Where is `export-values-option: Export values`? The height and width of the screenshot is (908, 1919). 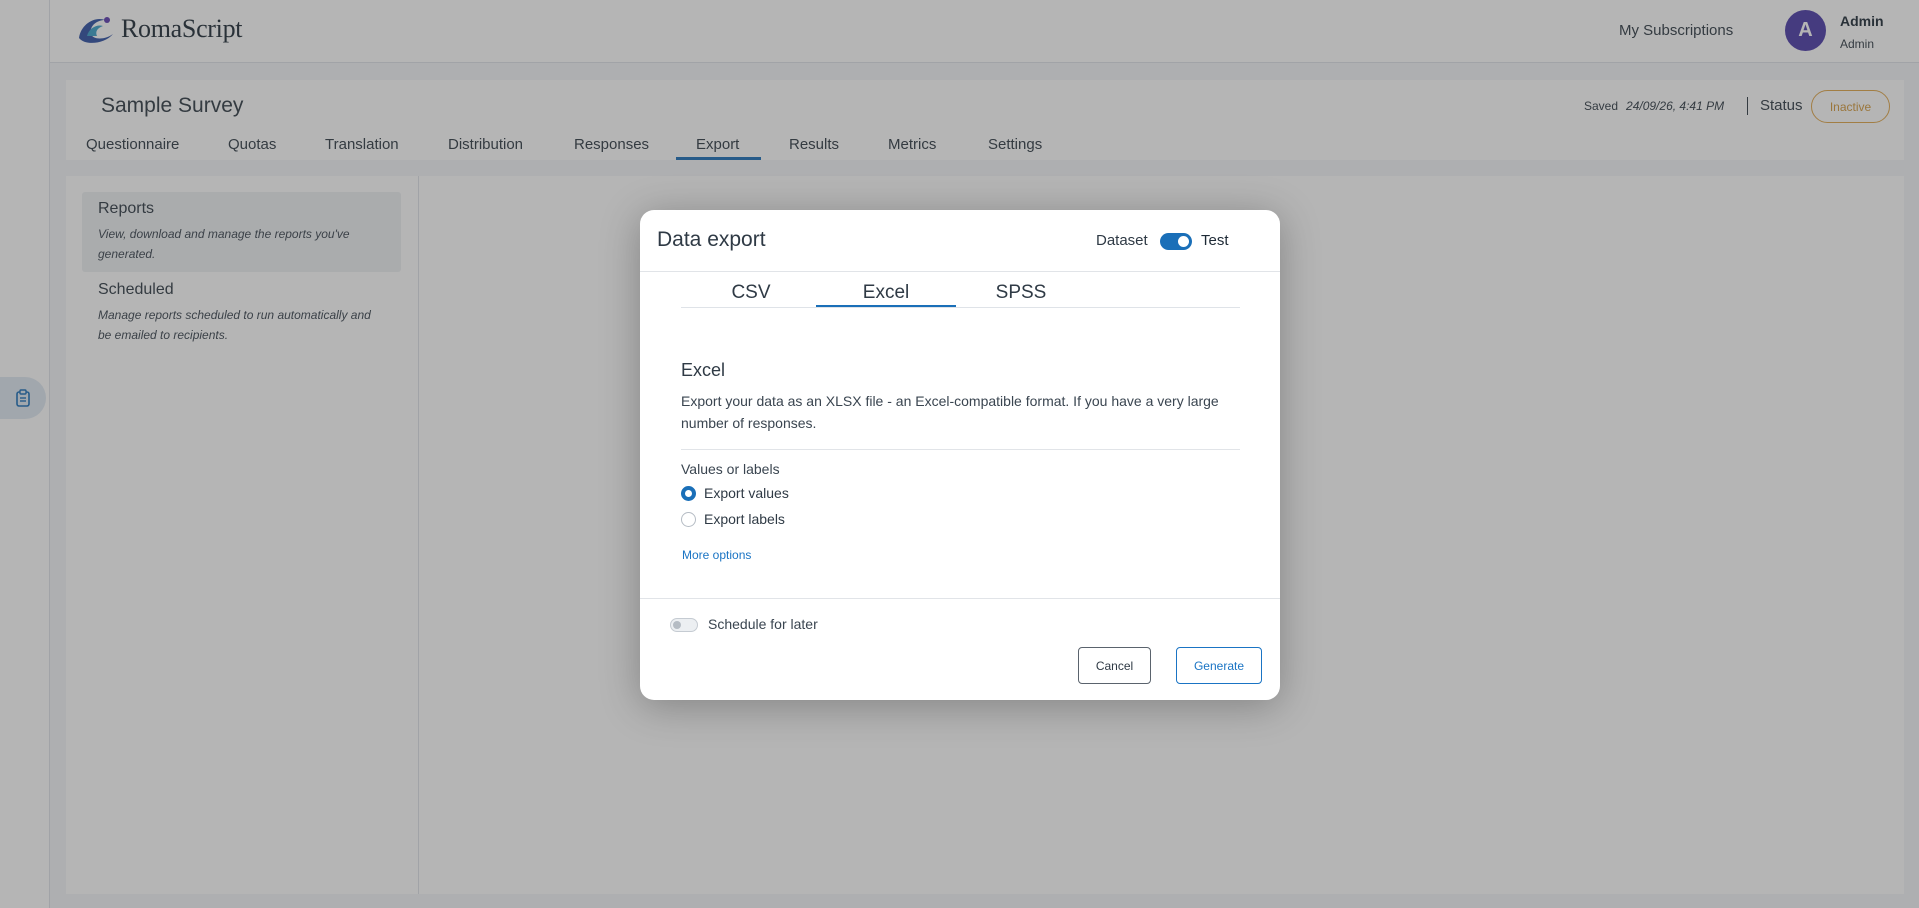 export-values-option: Export values is located at coordinates (735, 493).